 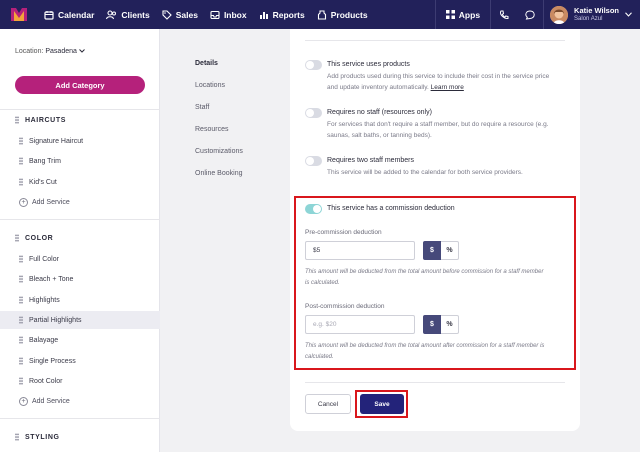 What do you see at coordinates (313, 113) in the screenshot?
I see `no-staff-toggle` at bounding box center [313, 113].